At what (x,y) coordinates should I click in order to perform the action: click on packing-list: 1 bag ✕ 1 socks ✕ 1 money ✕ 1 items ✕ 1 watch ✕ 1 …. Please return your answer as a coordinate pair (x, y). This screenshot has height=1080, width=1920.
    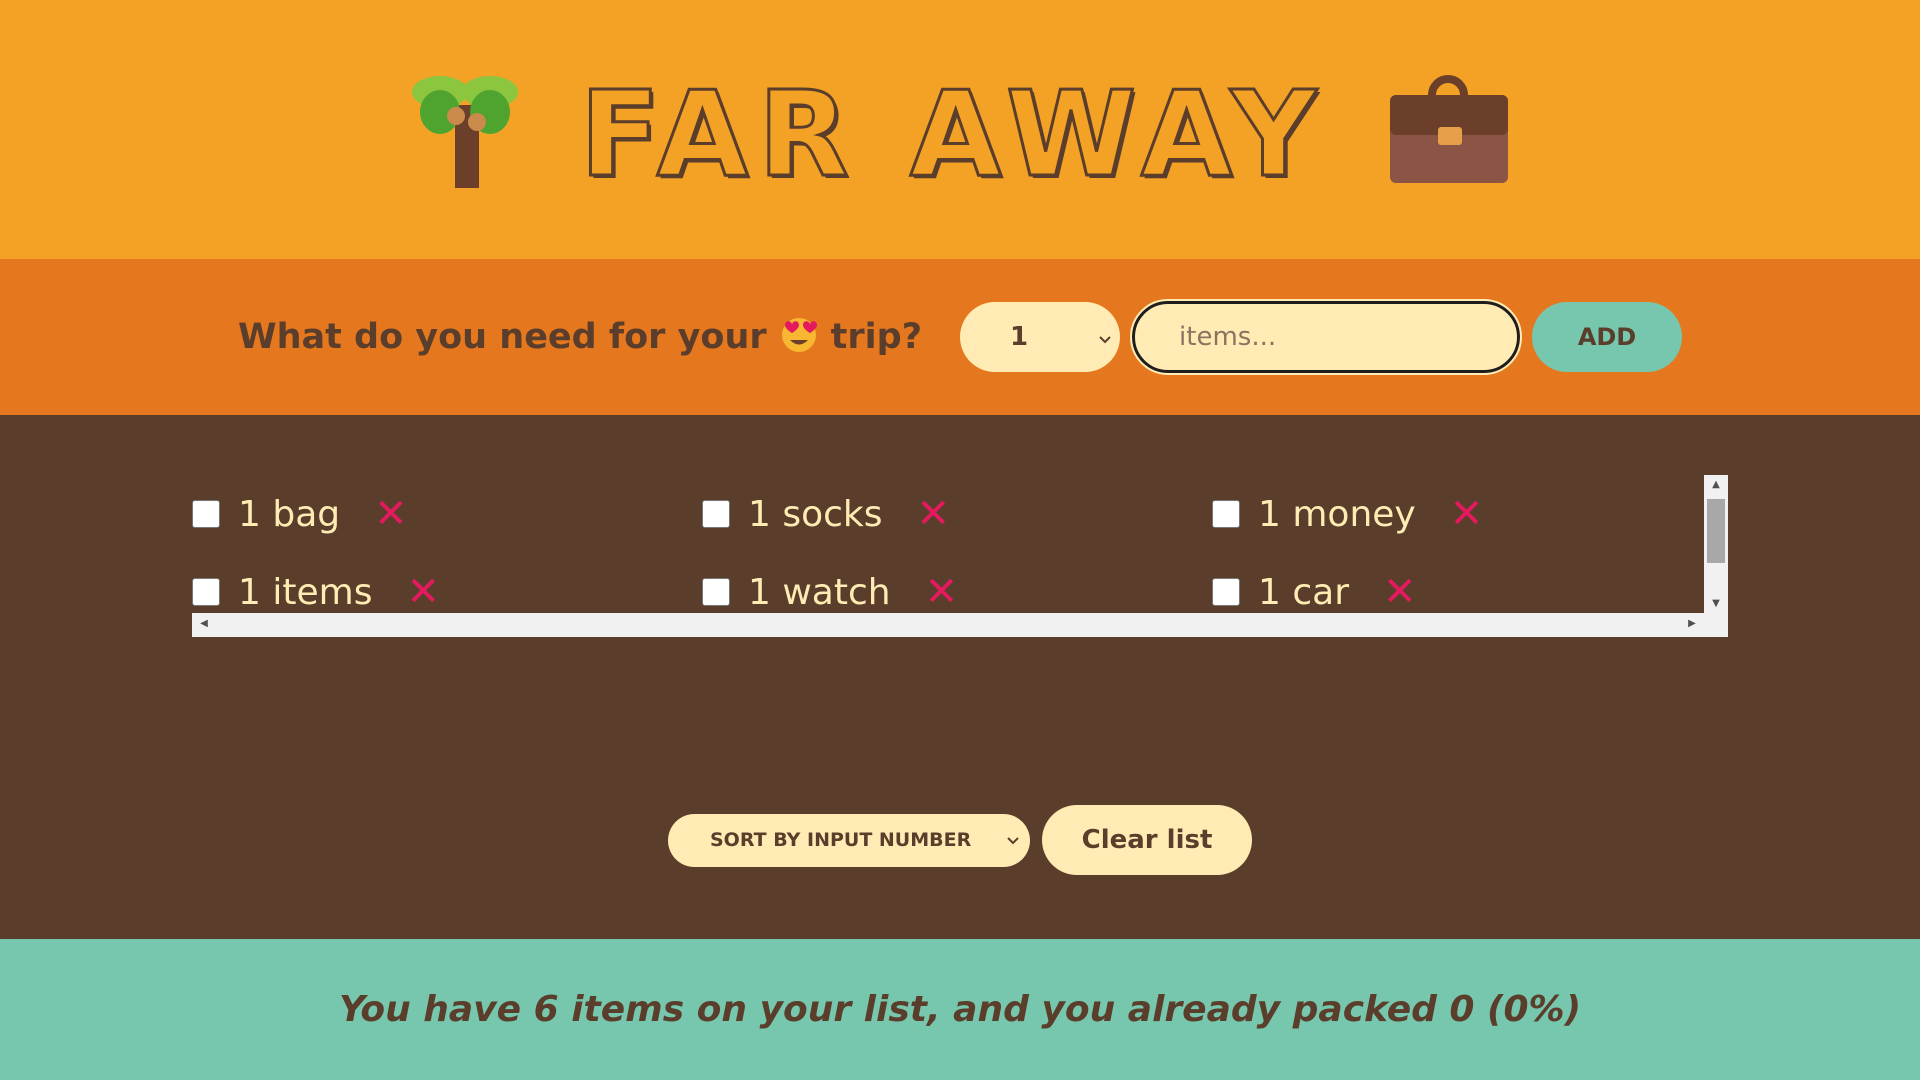
    Looking at the image, I should click on (947, 544).